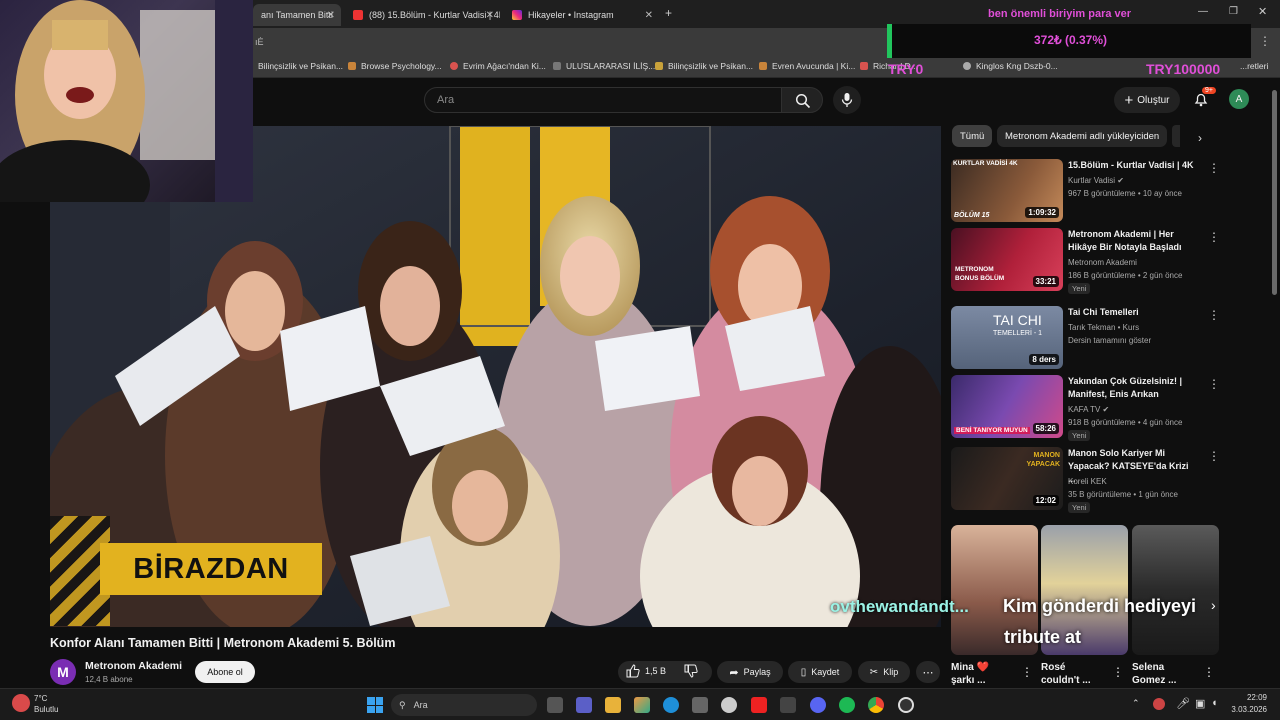 This screenshot has height=720, width=1280. Describe the element at coordinates (802, 100) in the screenshot. I see `search-button` at that location.